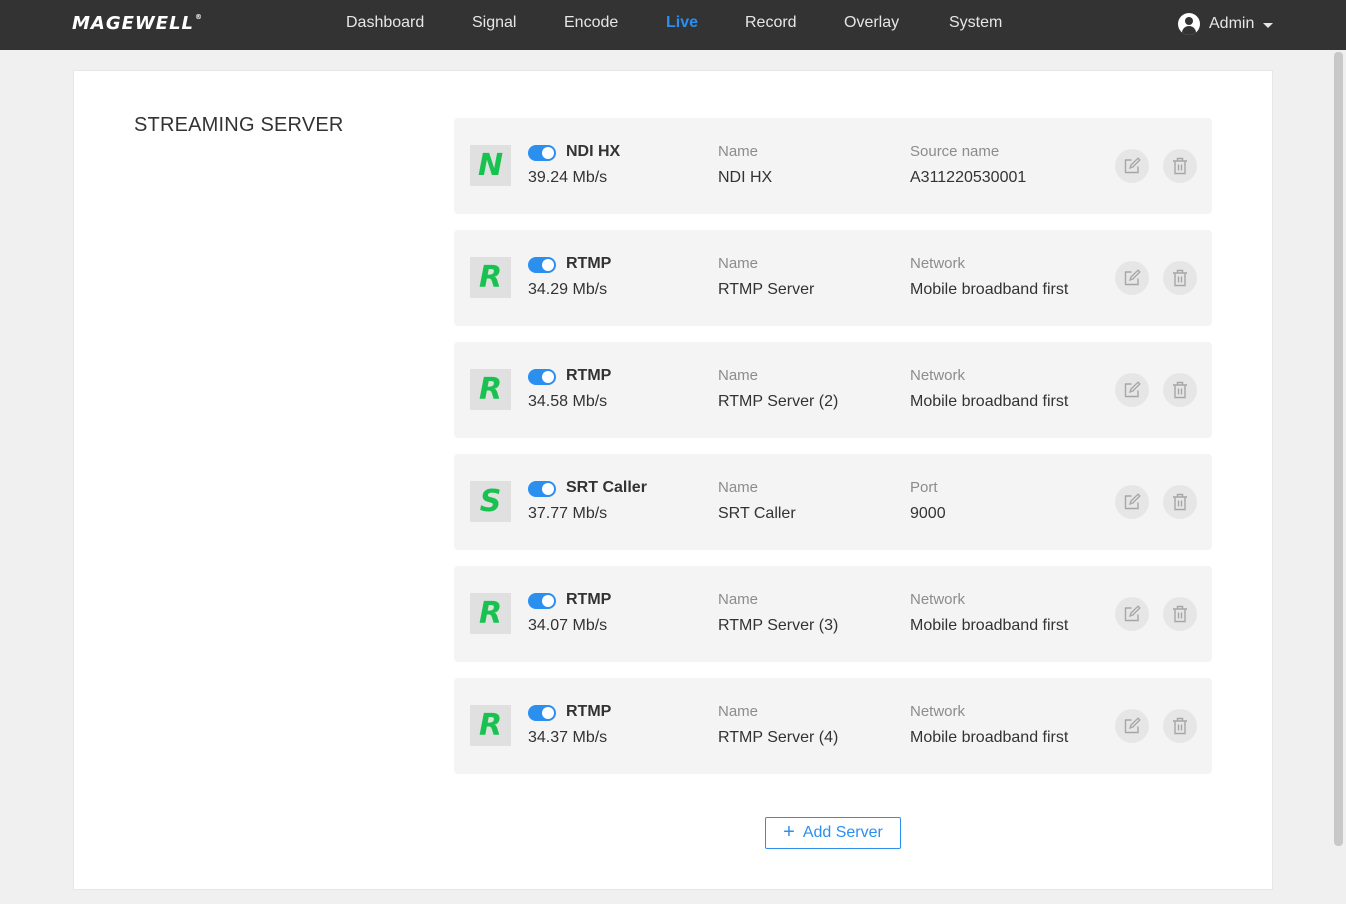 Image resolution: width=1346 pixels, height=904 pixels. What do you see at coordinates (568, 625) in the screenshot?
I see `server-bitrate: 34.07 Mb/s` at bounding box center [568, 625].